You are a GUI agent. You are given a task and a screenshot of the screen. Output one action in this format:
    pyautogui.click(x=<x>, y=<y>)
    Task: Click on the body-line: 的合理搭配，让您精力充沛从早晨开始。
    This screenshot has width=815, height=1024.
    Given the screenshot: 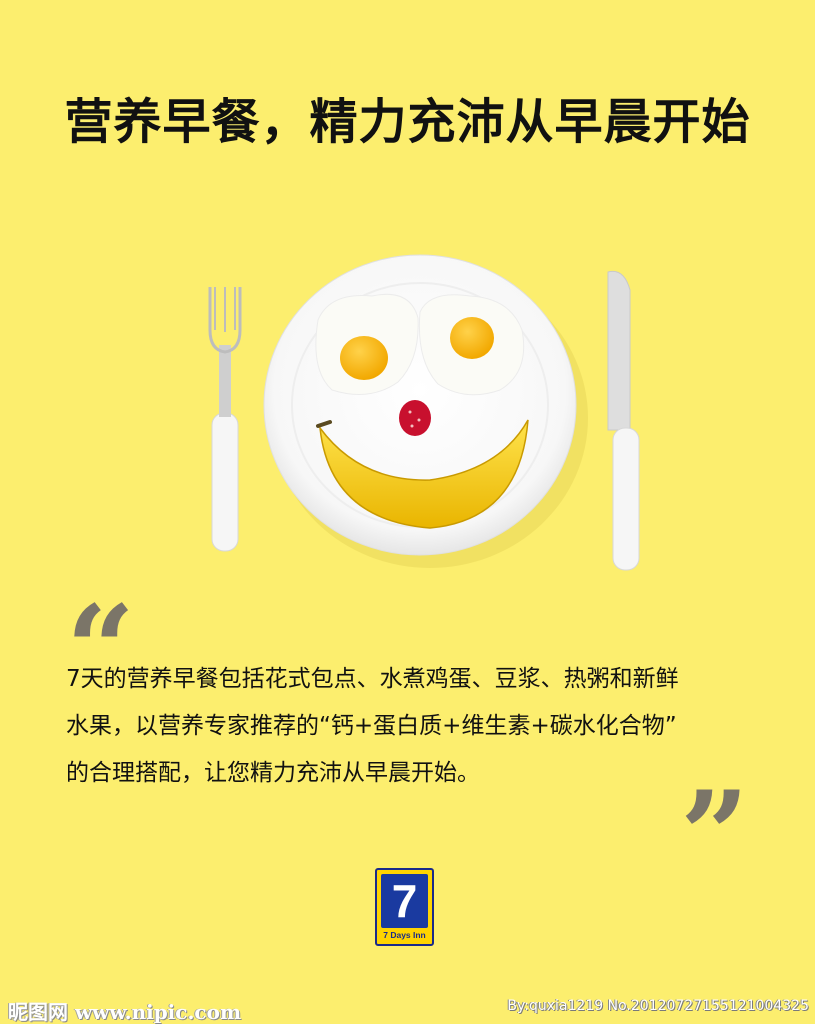 What is the action you would take?
    pyautogui.click(x=273, y=773)
    